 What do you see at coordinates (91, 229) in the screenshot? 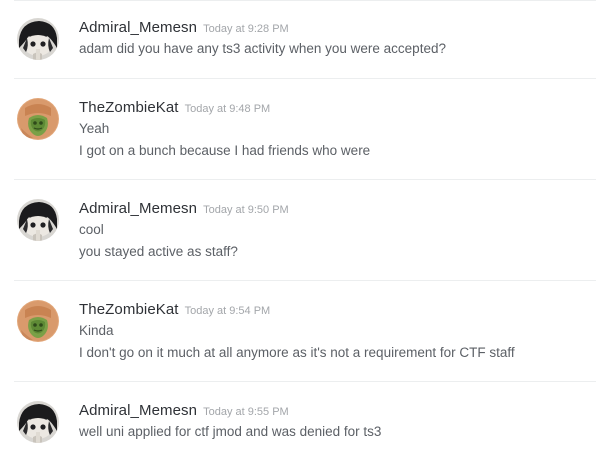
I see `message-text: cool` at bounding box center [91, 229].